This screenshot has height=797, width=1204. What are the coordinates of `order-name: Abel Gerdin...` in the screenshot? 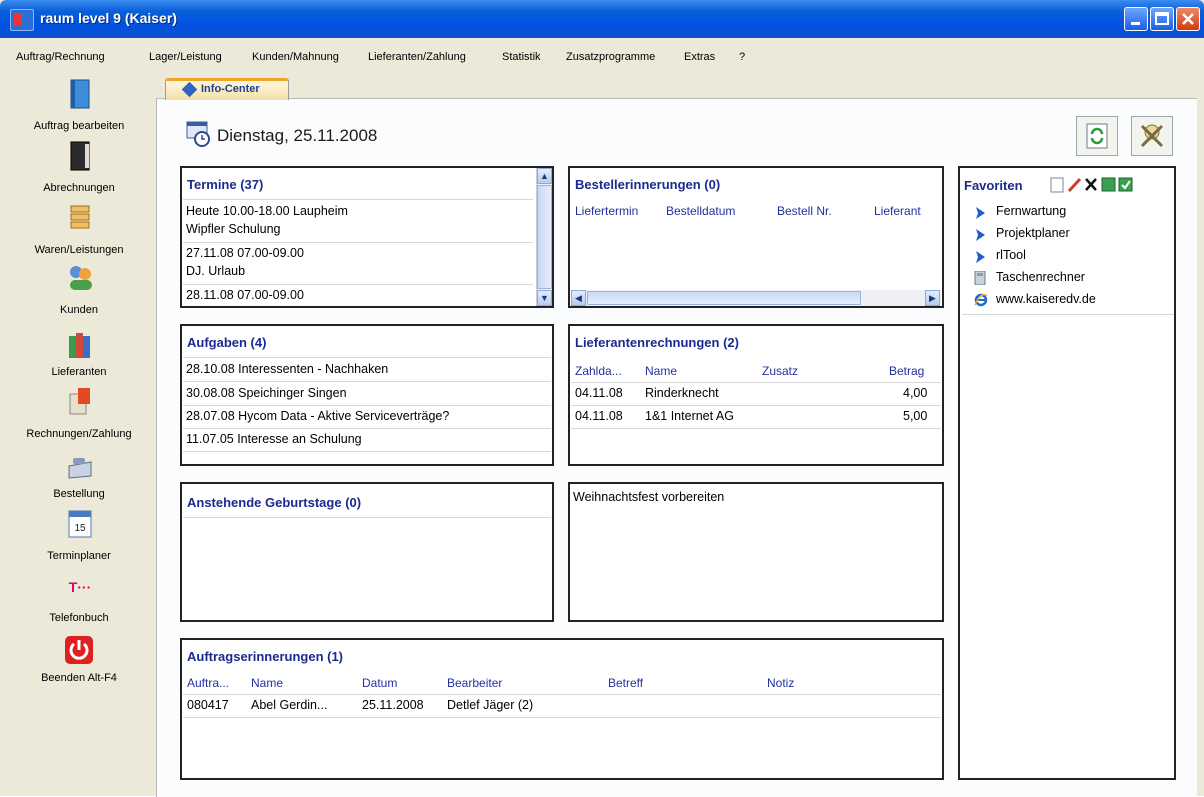 It's located at (289, 705).